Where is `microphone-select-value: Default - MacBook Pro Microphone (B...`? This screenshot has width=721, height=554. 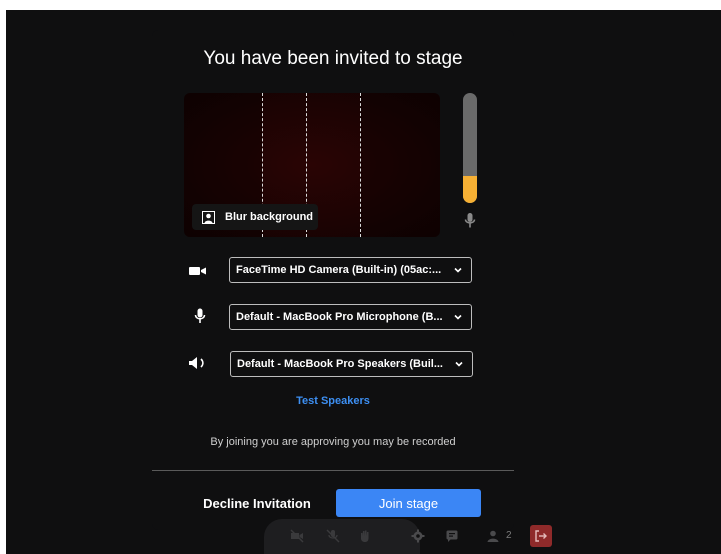
microphone-select-value: Default - MacBook Pro Microphone (B... is located at coordinates (339, 317).